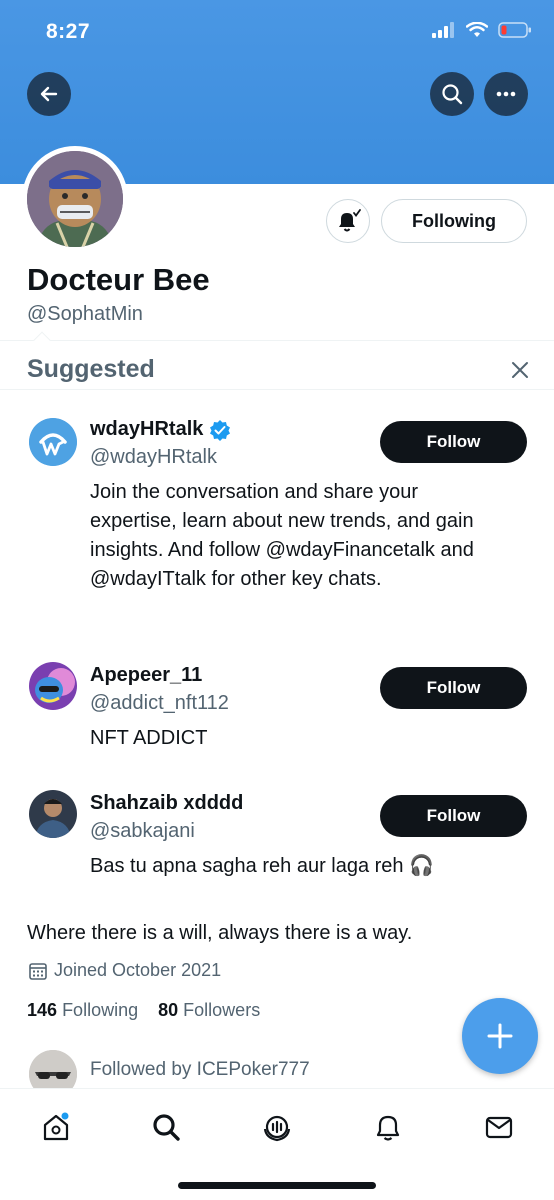 The image size is (554, 1200). I want to click on joined-date: Joined October 2021, so click(124, 970).